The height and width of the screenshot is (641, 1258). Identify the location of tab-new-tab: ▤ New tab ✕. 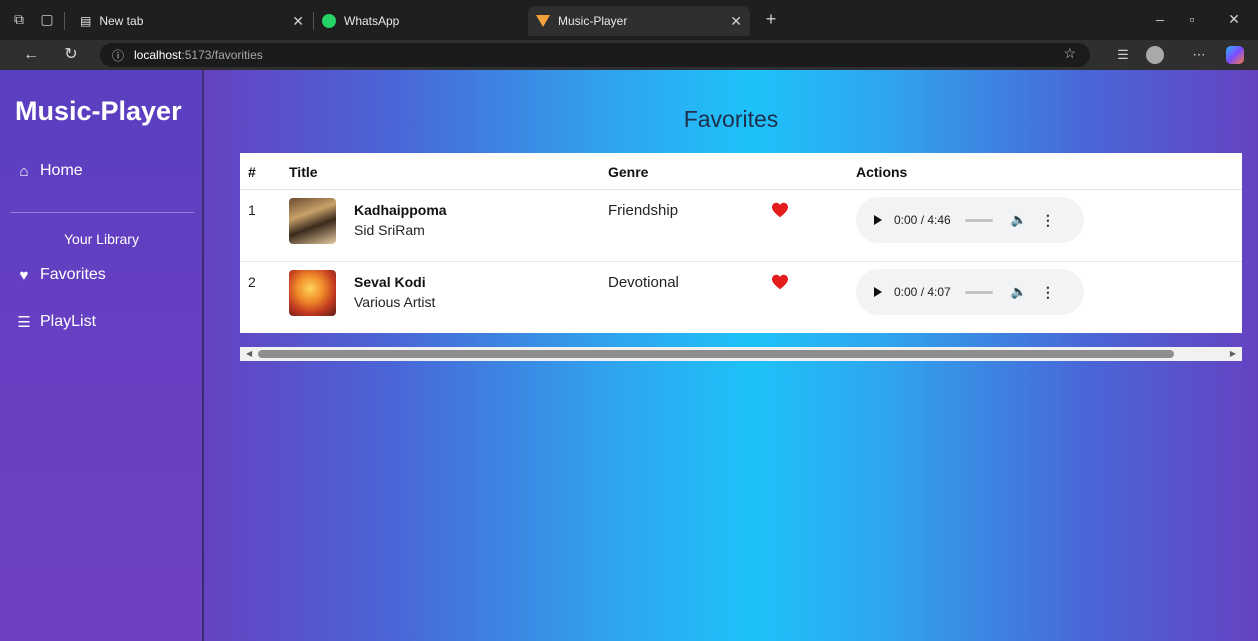
(192, 21).